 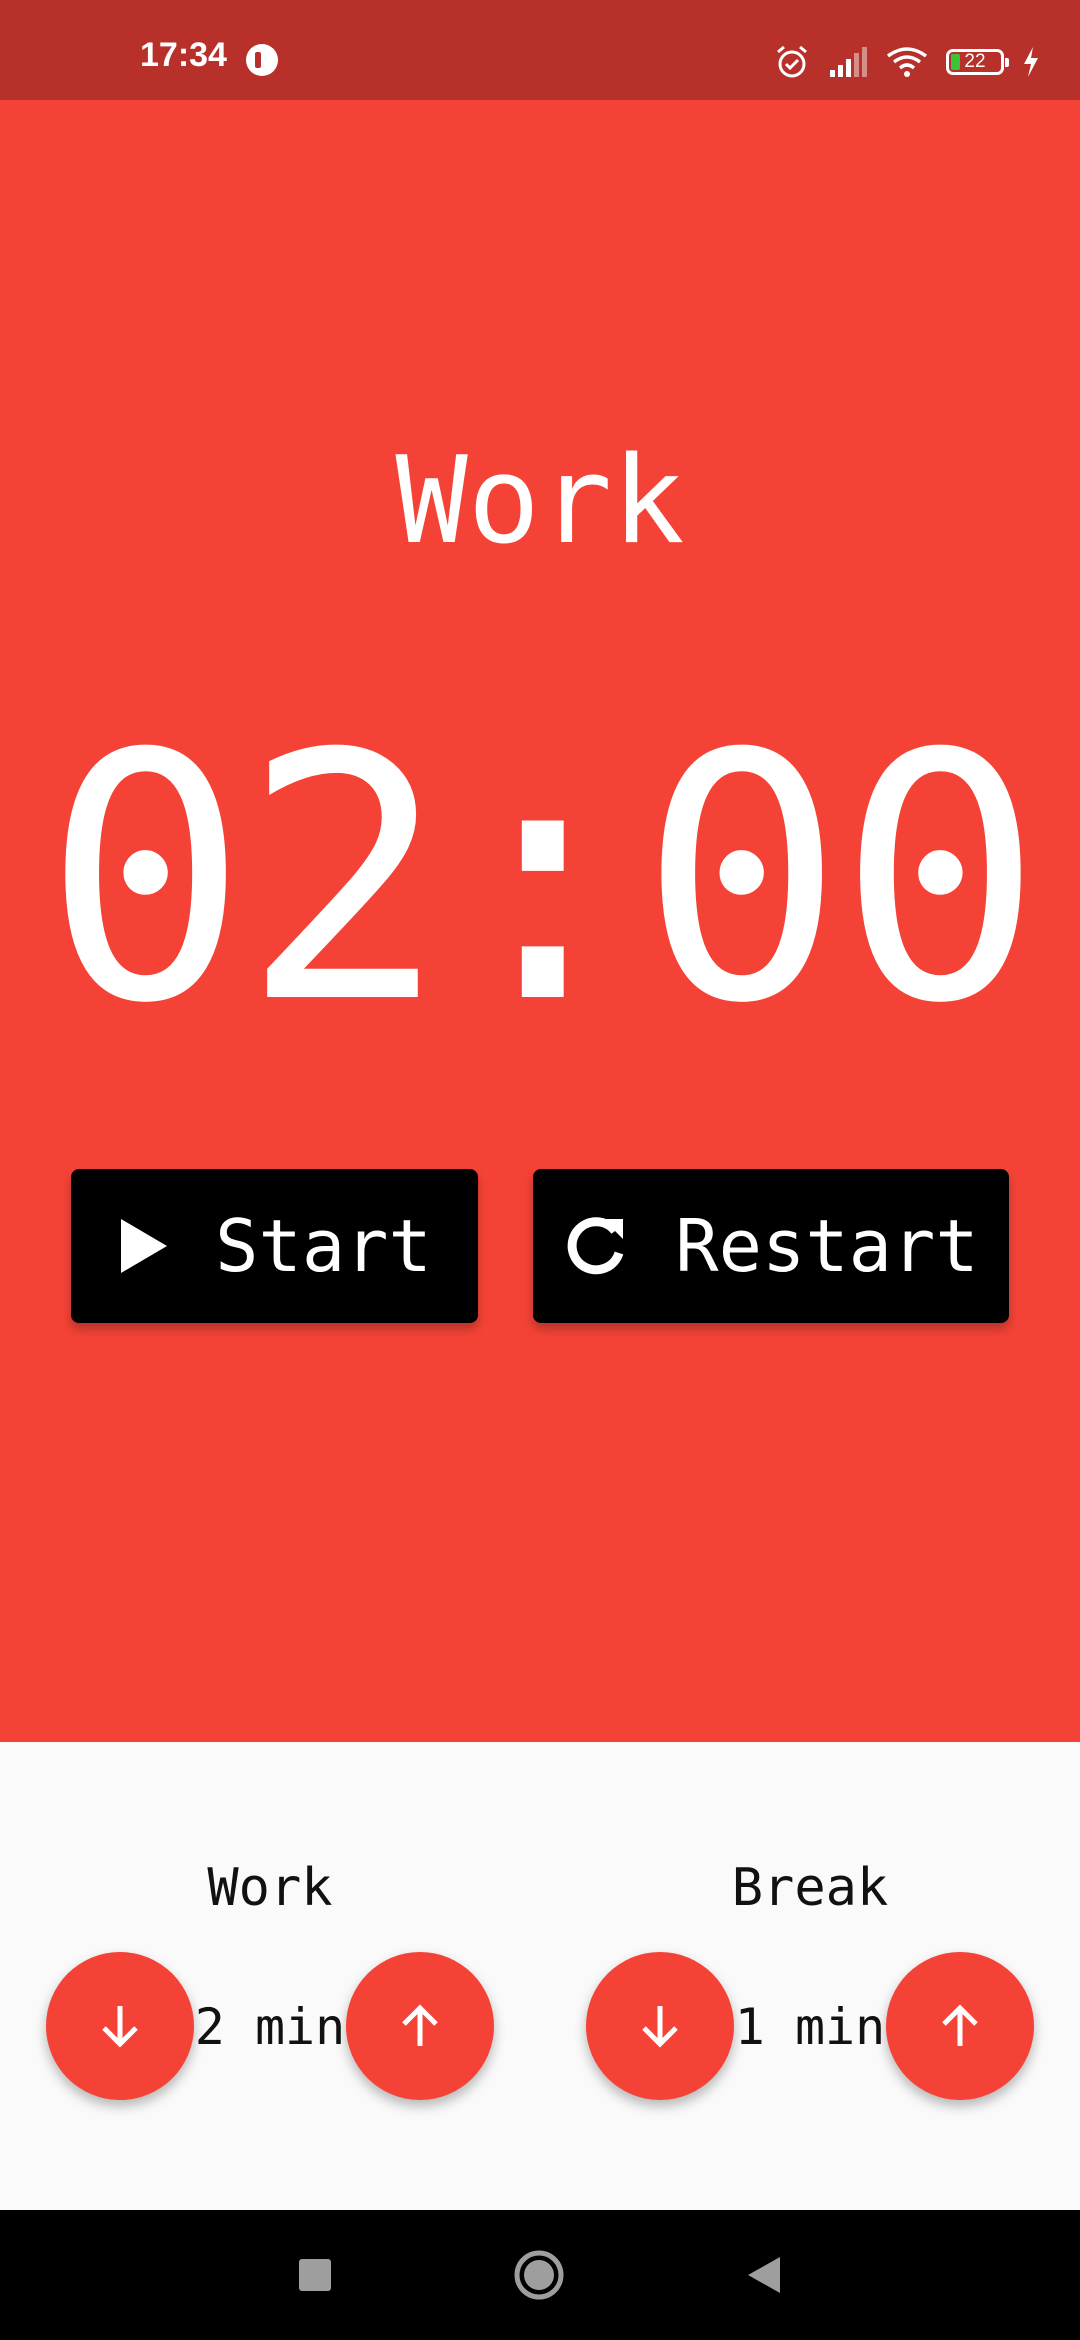 I want to click on status-time: 17:34, so click(x=183, y=55).